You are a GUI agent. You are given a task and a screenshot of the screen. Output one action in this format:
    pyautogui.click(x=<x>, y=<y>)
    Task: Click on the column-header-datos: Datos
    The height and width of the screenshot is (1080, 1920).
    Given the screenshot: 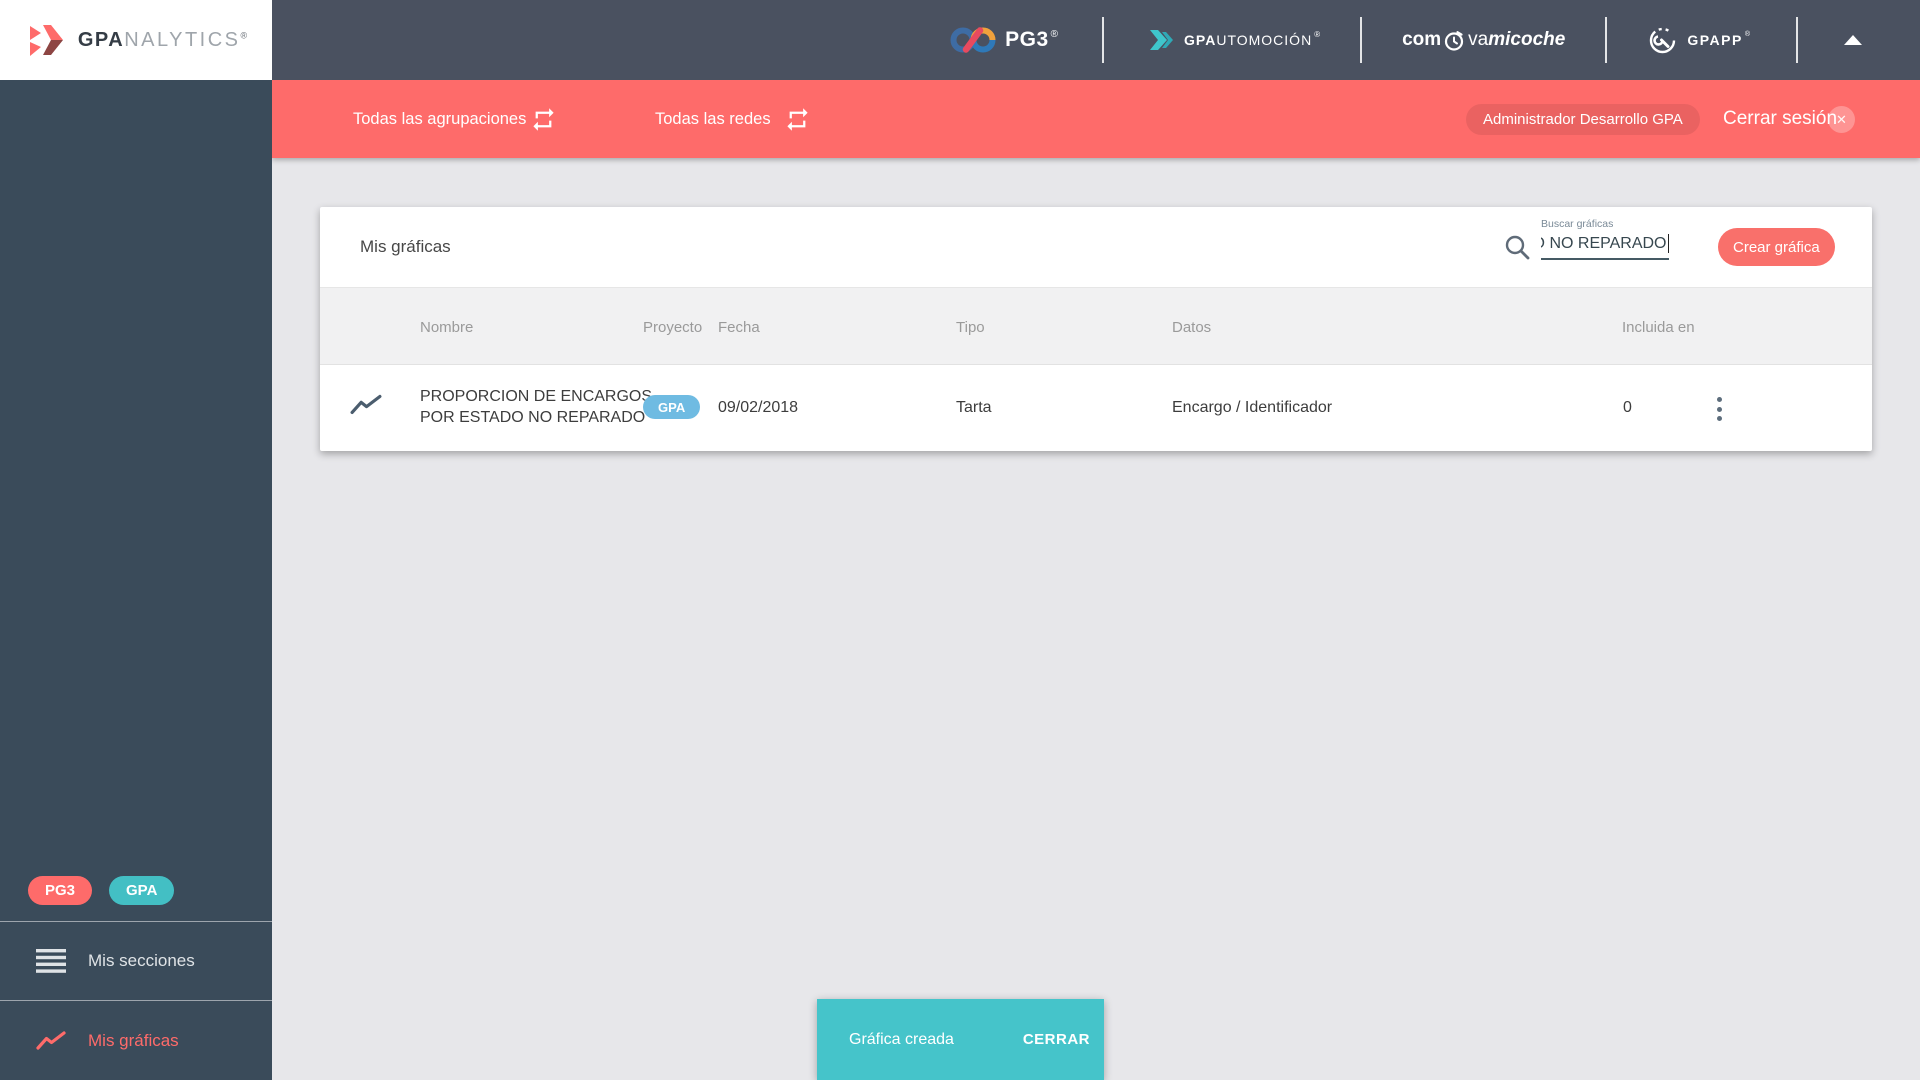 What is the action you would take?
    pyautogui.click(x=1192, y=327)
    